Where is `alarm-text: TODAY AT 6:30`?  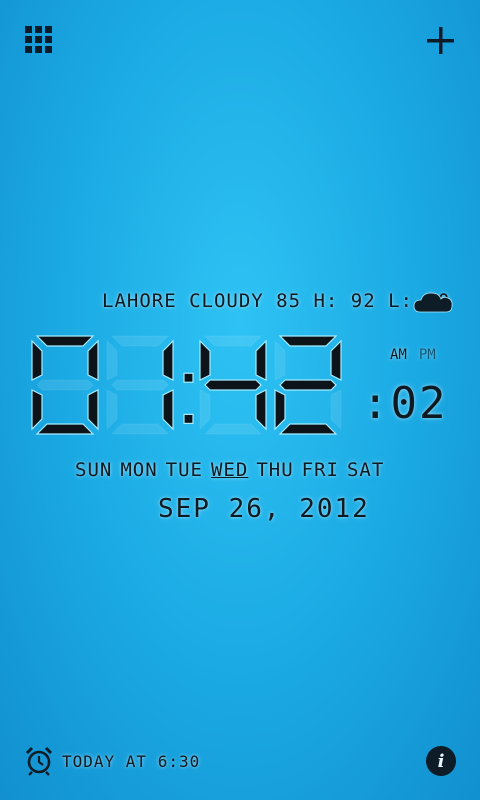
alarm-text: TODAY AT 6:30 is located at coordinates (131, 761).